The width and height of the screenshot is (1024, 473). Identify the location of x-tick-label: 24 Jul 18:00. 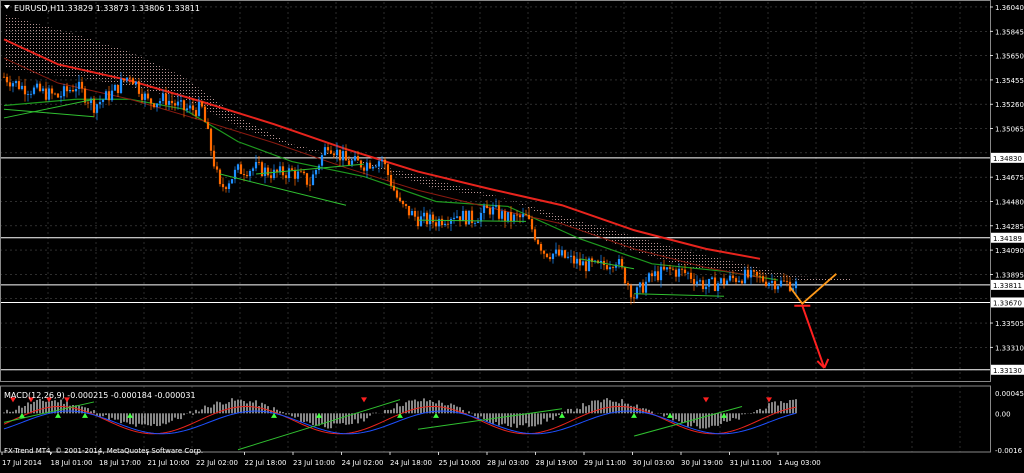
(411, 463).